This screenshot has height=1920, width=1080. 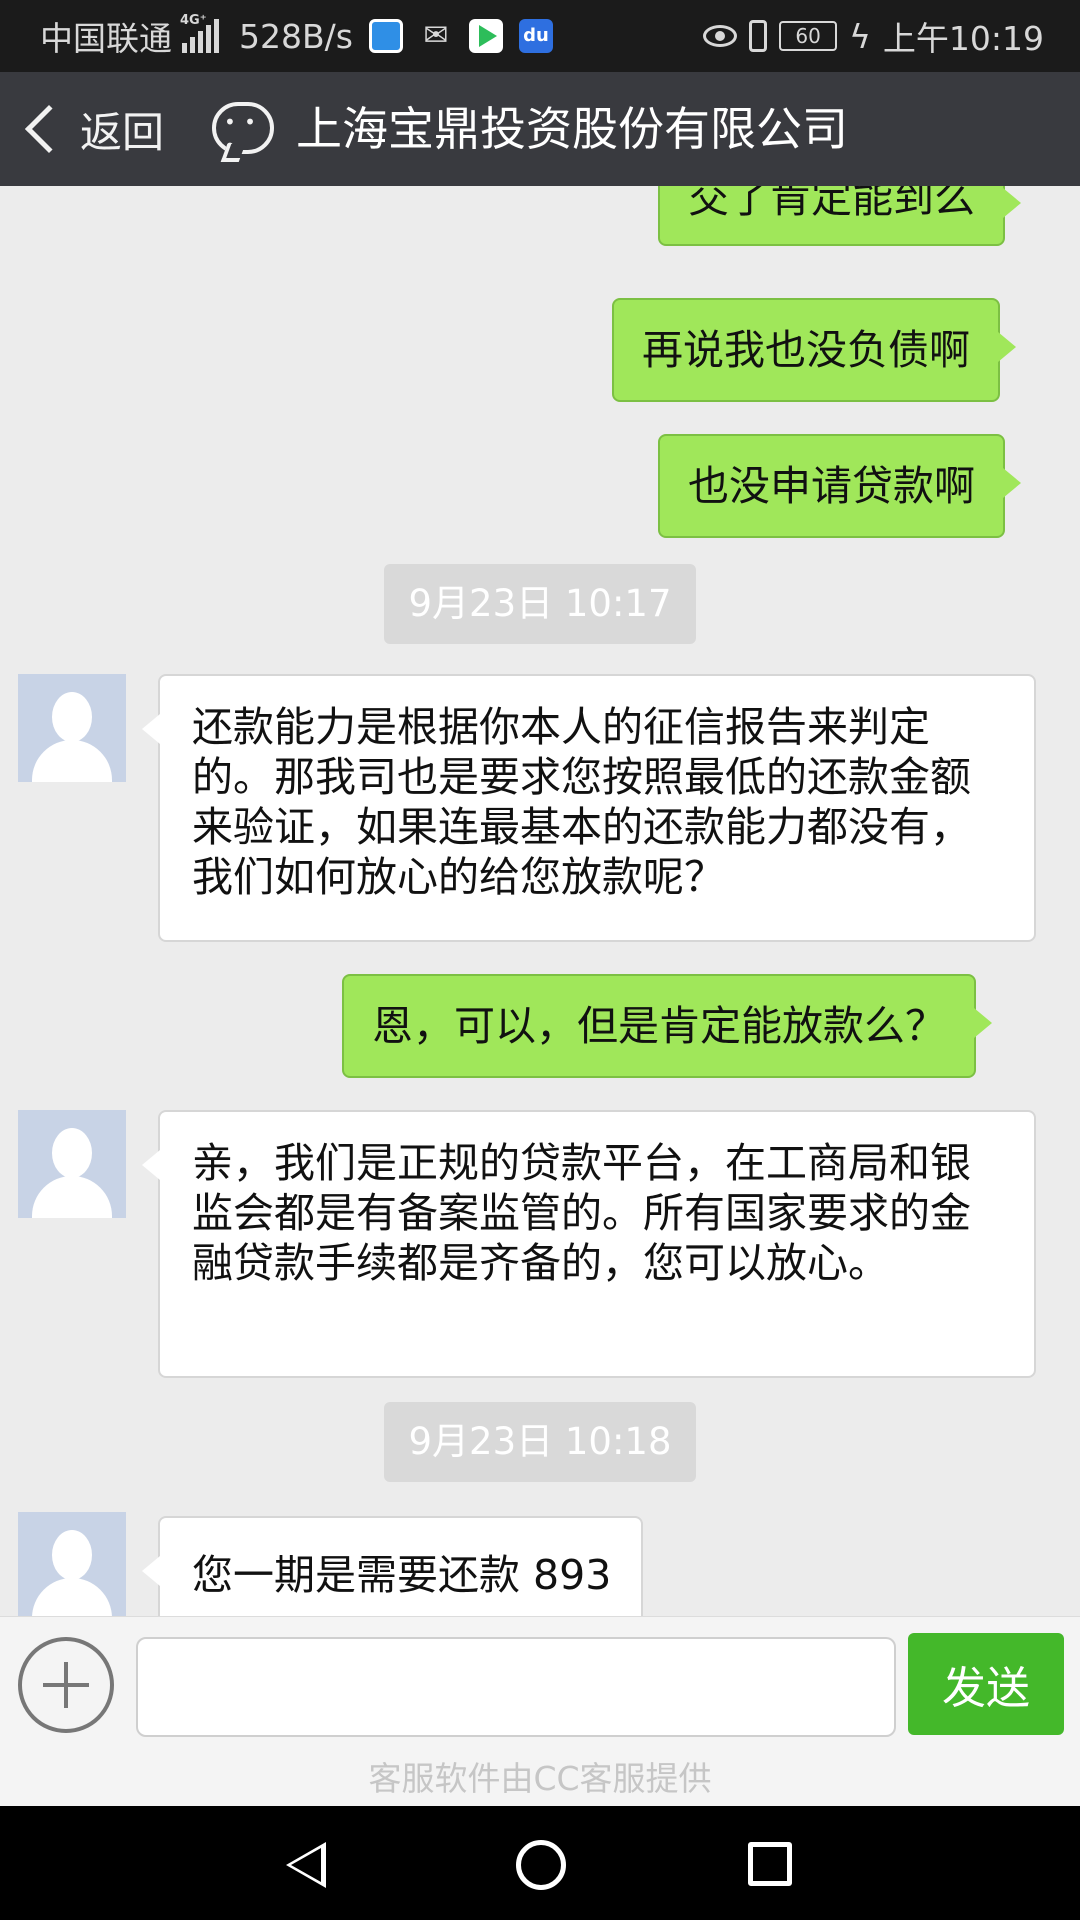 I want to click on back-button: 返回, so click(x=91, y=129).